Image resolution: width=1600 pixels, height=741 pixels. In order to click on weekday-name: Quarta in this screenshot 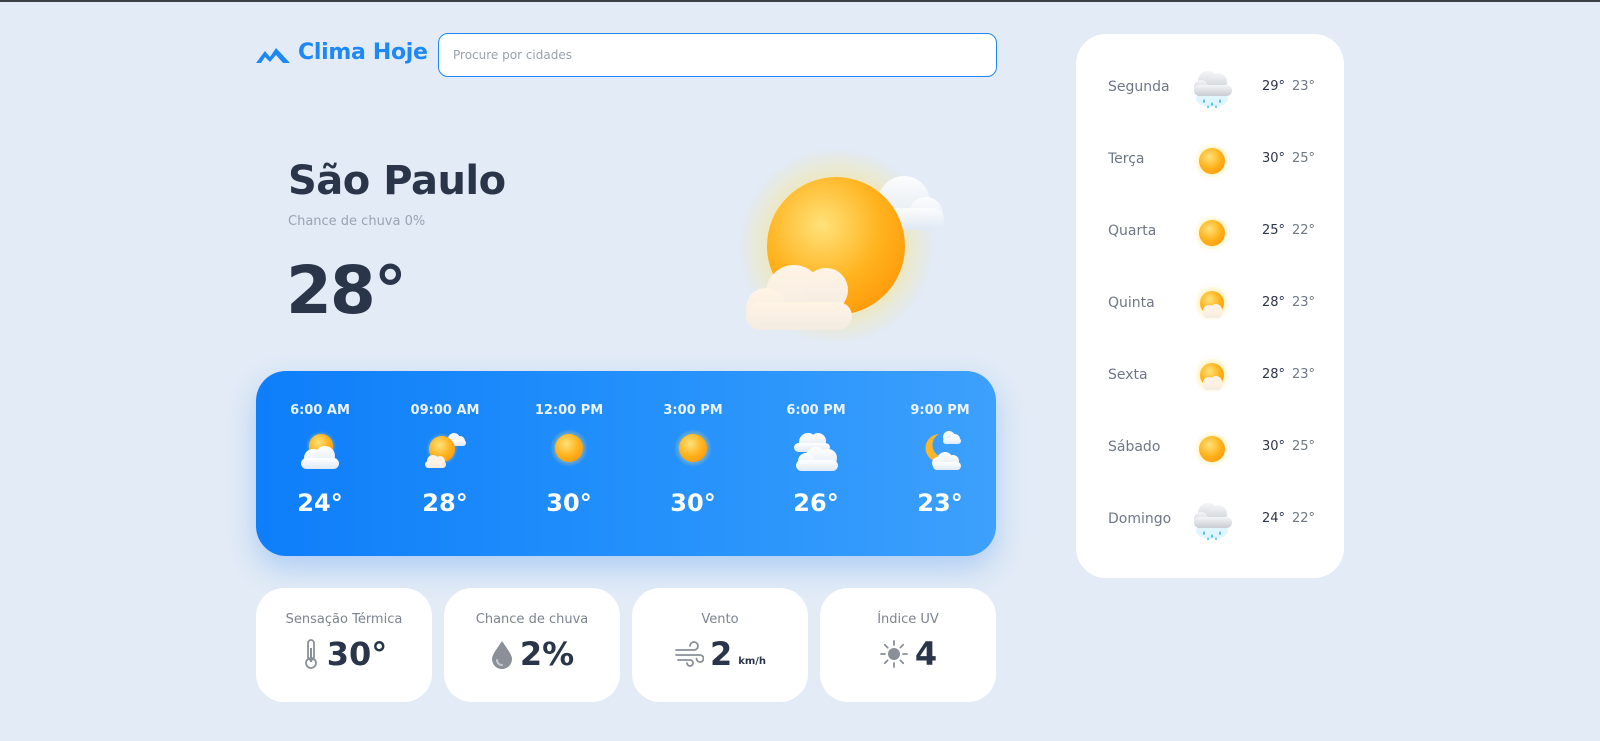, I will do `click(1132, 231)`.